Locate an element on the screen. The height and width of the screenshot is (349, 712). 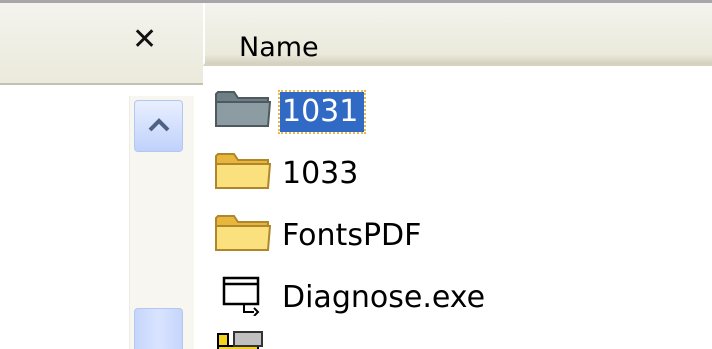
column-header-name: Name is located at coordinates (457, 34).